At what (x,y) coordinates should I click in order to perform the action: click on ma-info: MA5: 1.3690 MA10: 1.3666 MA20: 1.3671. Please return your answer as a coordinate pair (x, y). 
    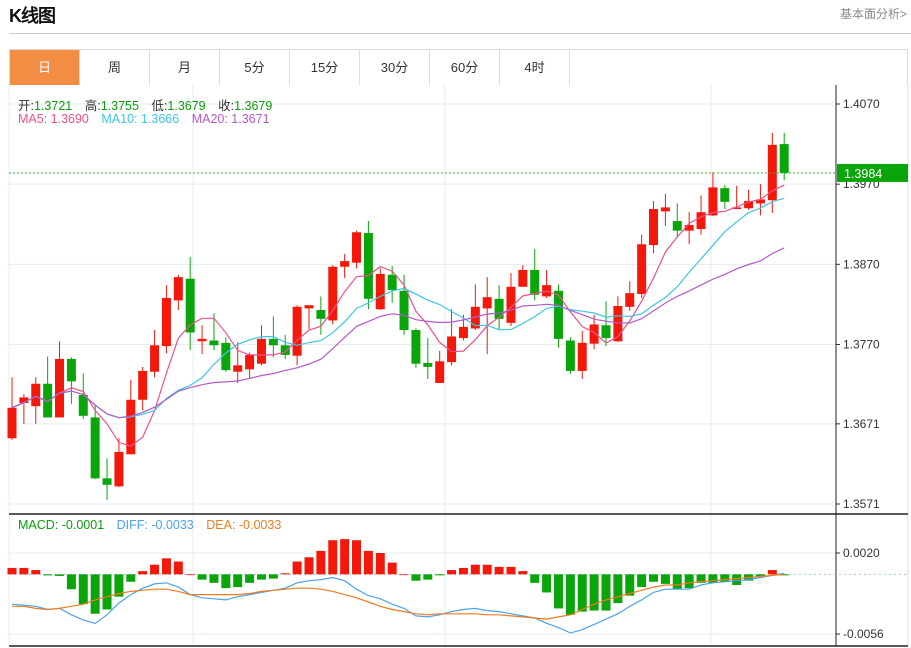
    Looking at the image, I should click on (144, 119).